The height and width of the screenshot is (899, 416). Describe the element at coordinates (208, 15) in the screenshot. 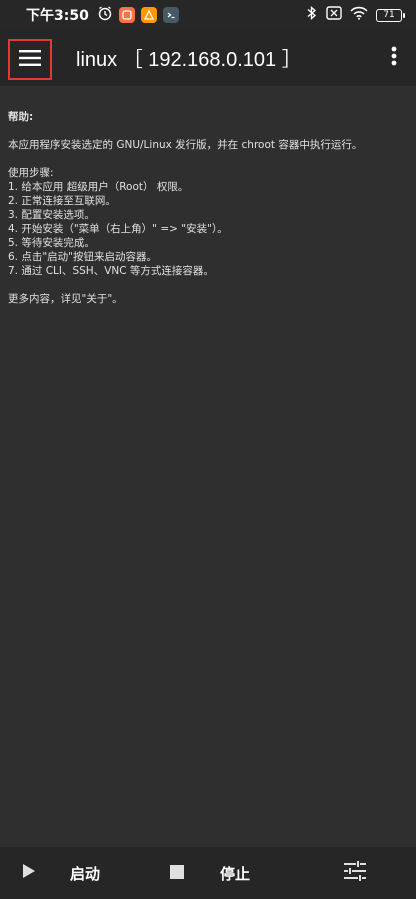

I see `status-bar: 下午3:50 71` at that location.